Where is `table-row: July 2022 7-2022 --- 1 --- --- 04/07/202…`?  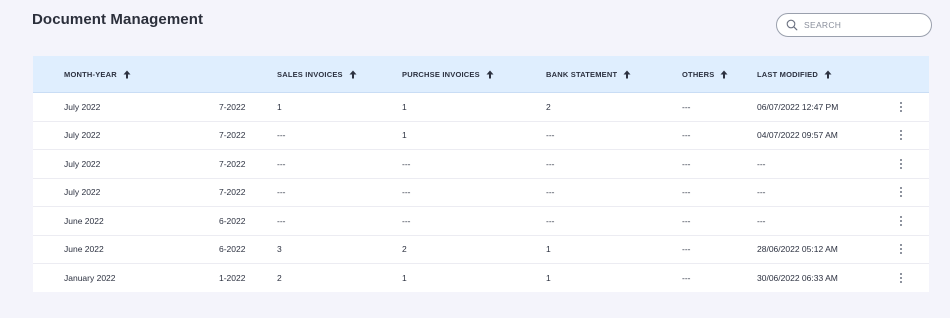
table-row: July 2022 7-2022 --- 1 --- --- 04/07/202… is located at coordinates (481, 136).